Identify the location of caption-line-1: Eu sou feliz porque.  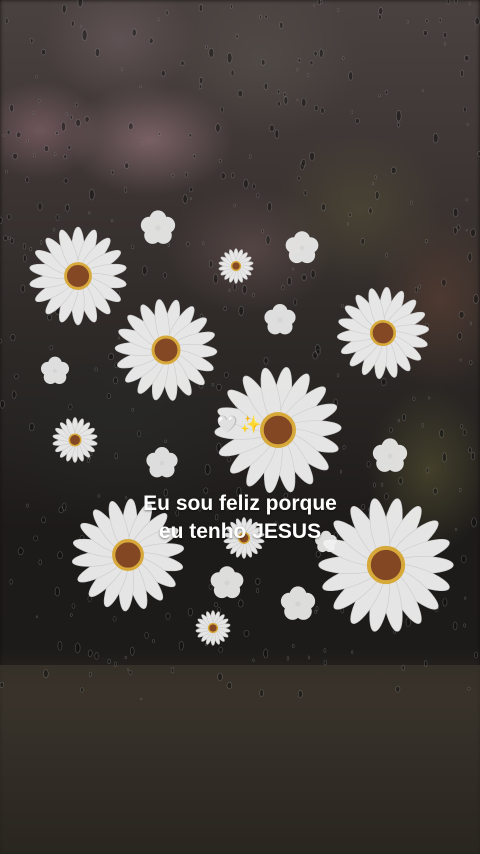
(240, 503).